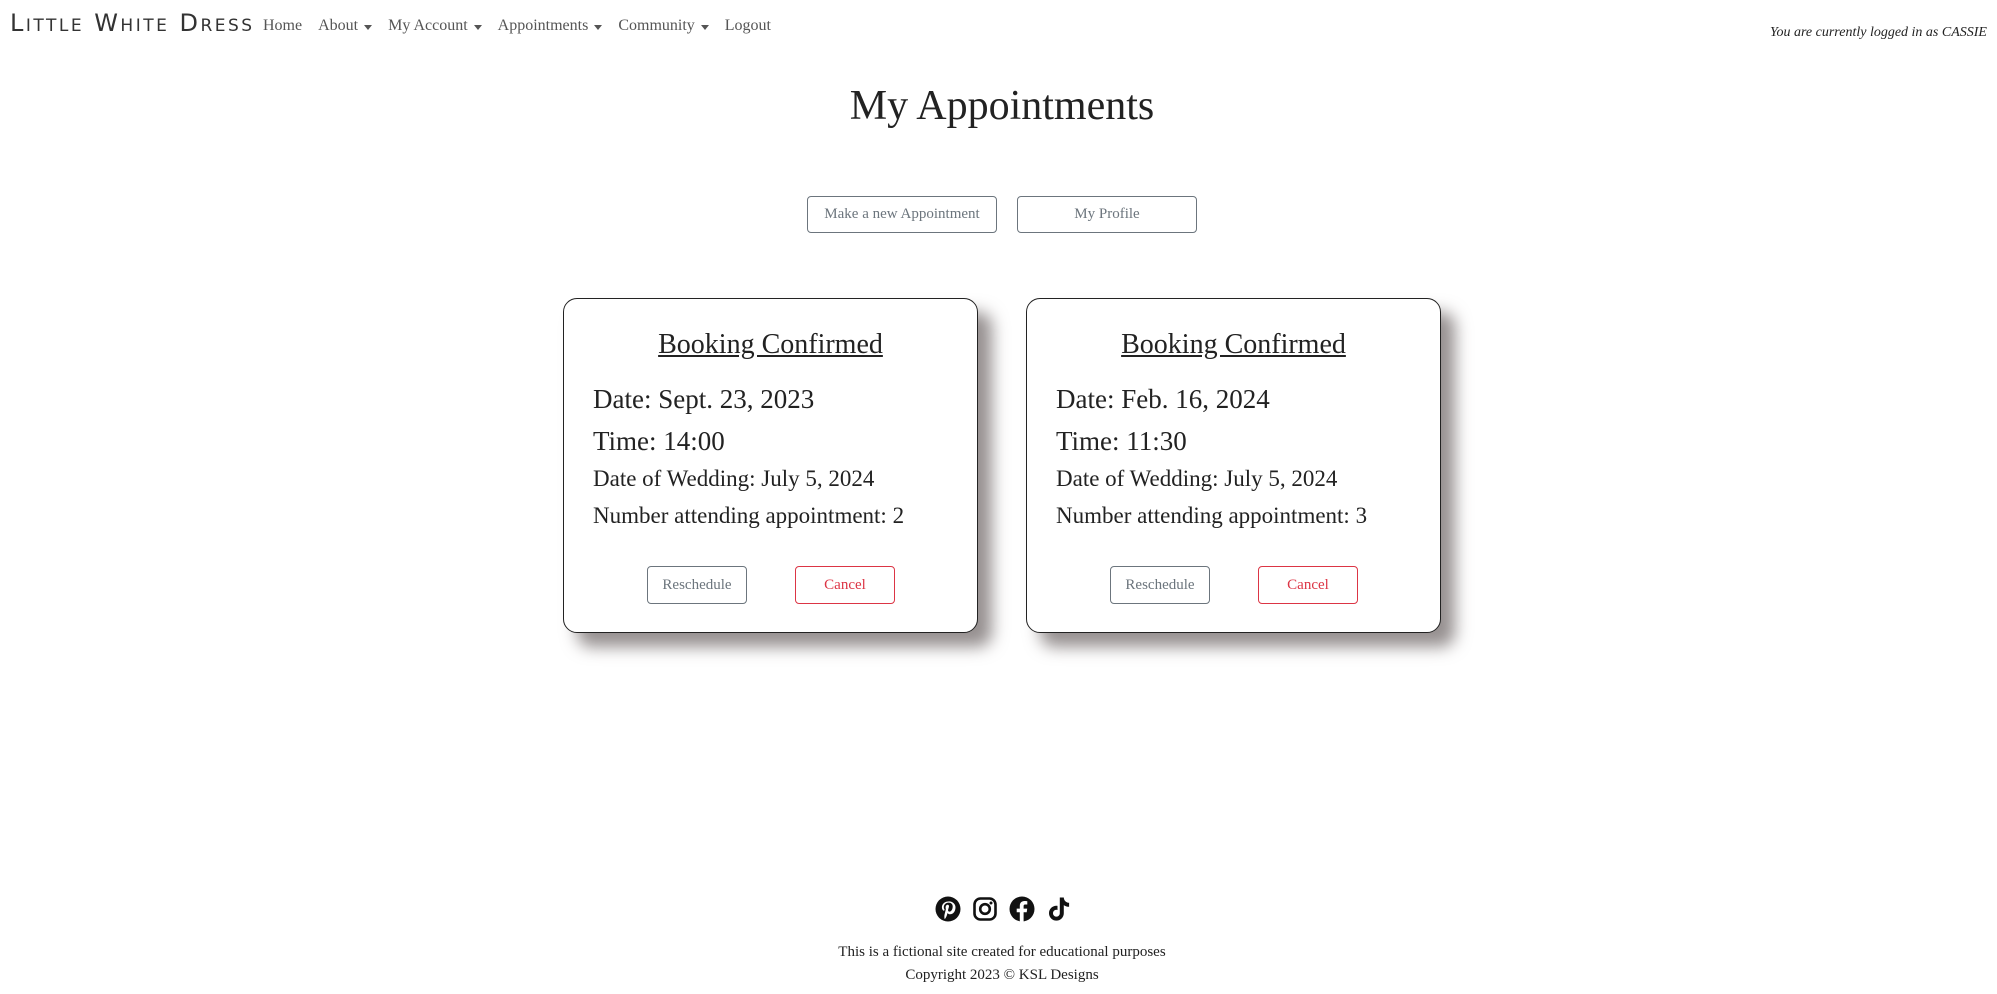  What do you see at coordinates (1022, 909) in the screenshot?
I see `facebook-icon` at bounding box center [1022, 909].